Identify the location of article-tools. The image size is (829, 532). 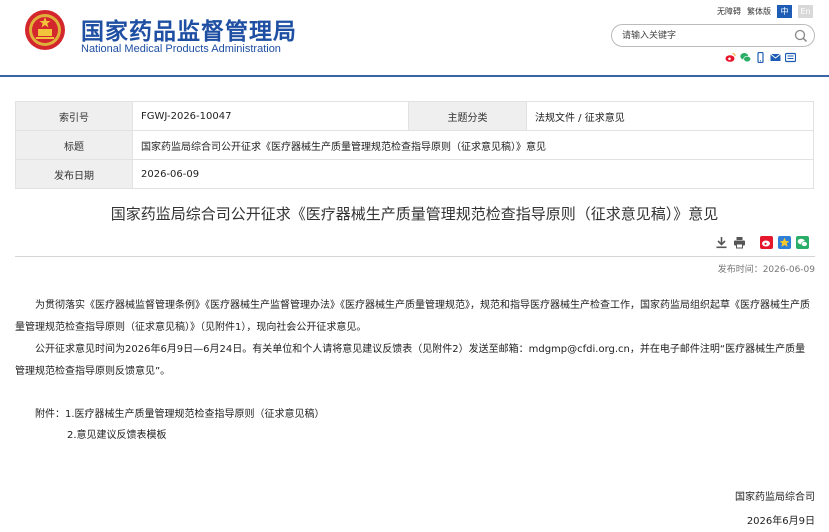
(762, 242).